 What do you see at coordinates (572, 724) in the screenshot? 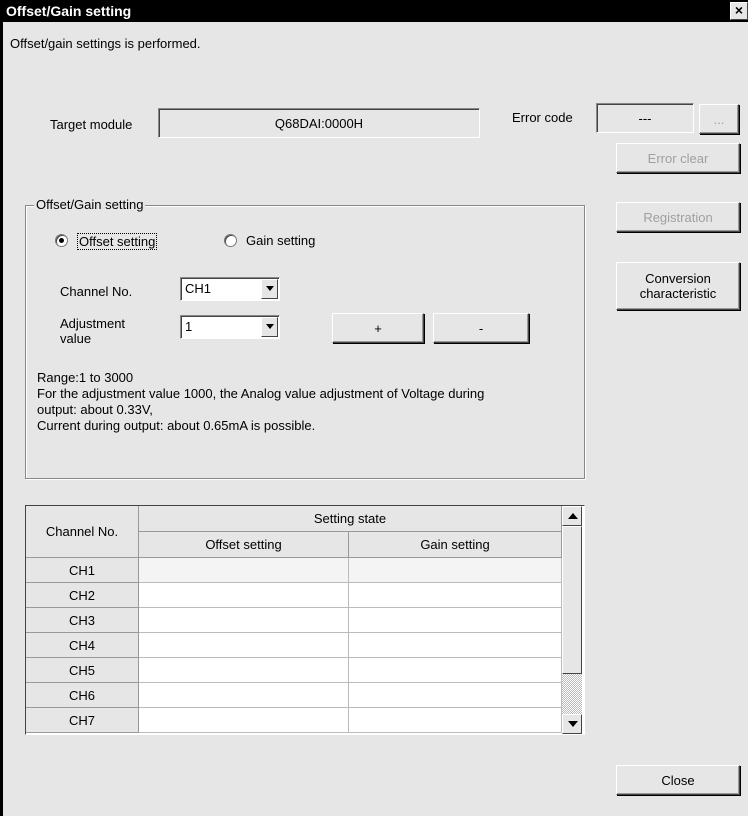
I see `scroll-down-arrow-icon` at bounding box center [572, 724].